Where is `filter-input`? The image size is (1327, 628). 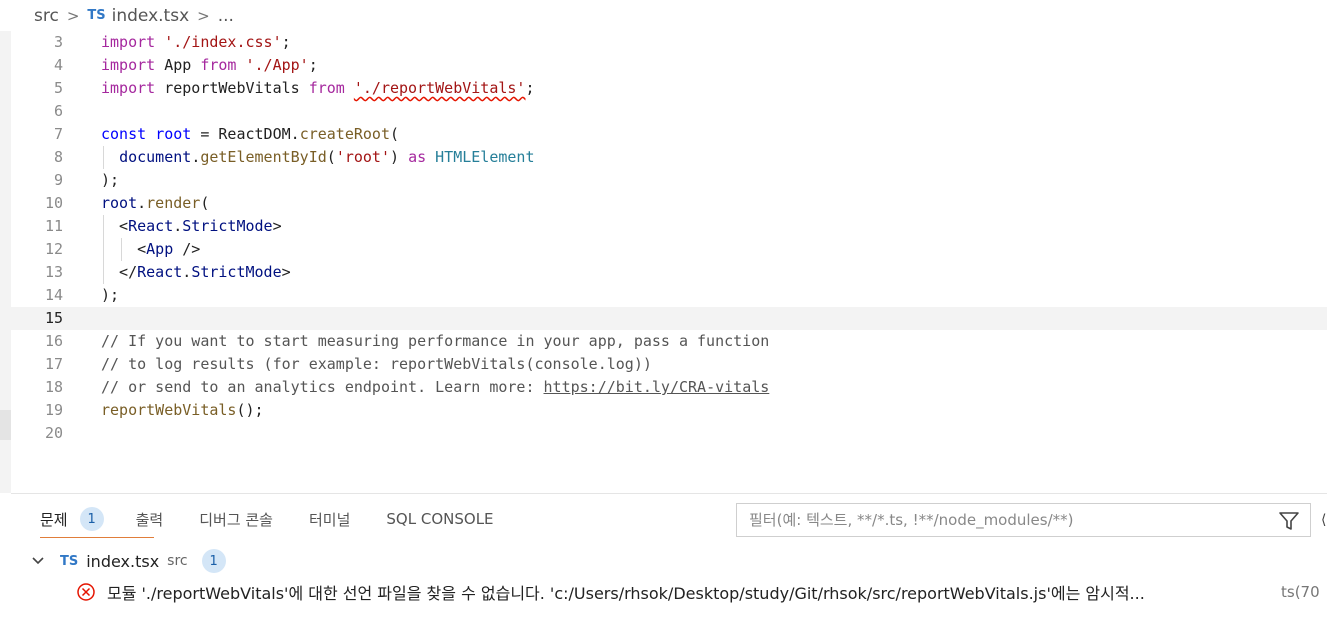 filter-input is located at coordinates (1009, 520).